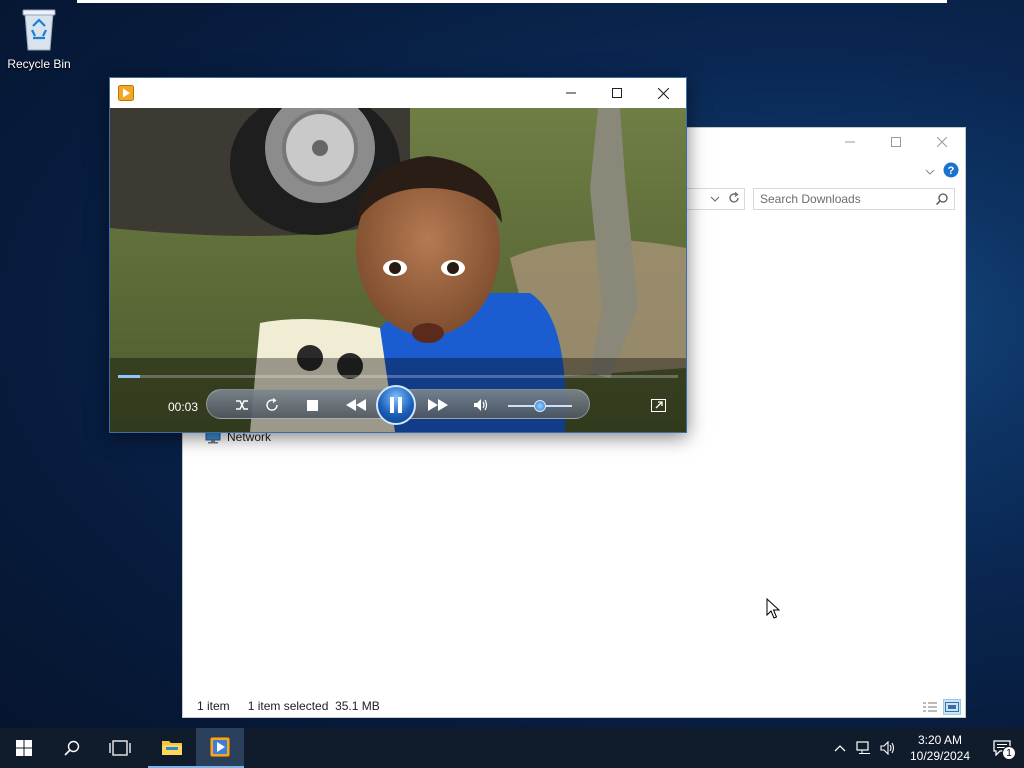 This screenshot has width=1024, height=768. Describe the element at coordinates (512, 748) in the screenshot. I see `taskbar: 3:20 AM 10/29/2024 1` at that location.